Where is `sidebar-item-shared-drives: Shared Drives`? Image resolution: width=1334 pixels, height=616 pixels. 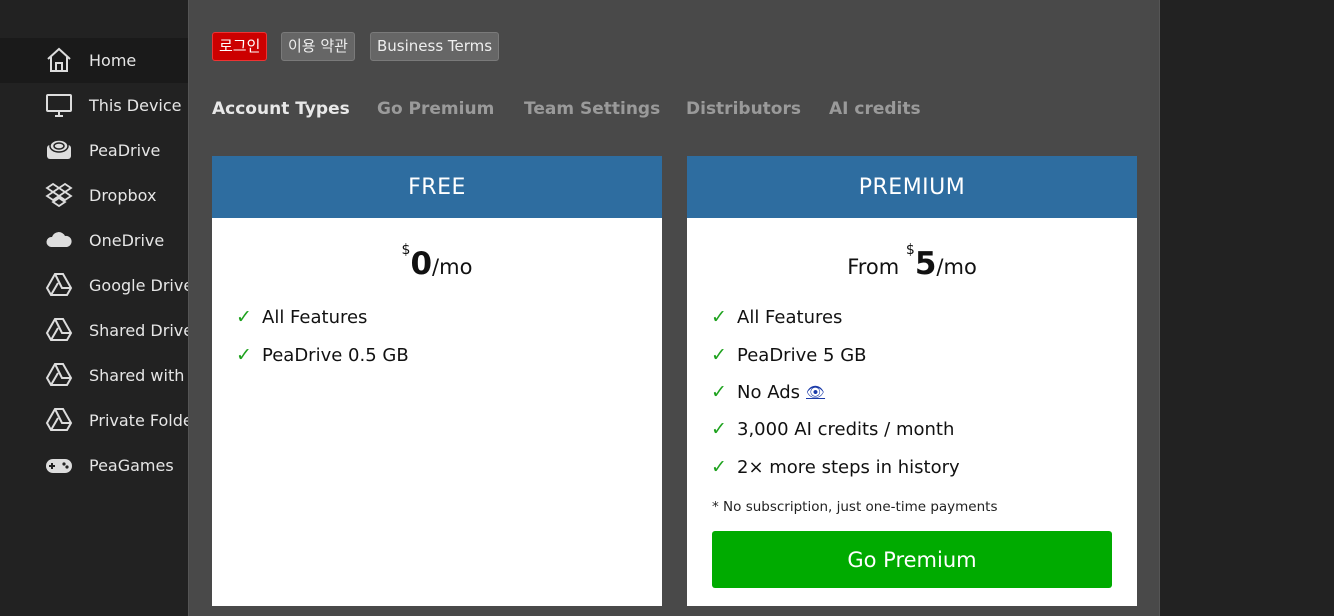 sidebar-item-shared-drives: Shared Drives is located at coordinates (94, 330).